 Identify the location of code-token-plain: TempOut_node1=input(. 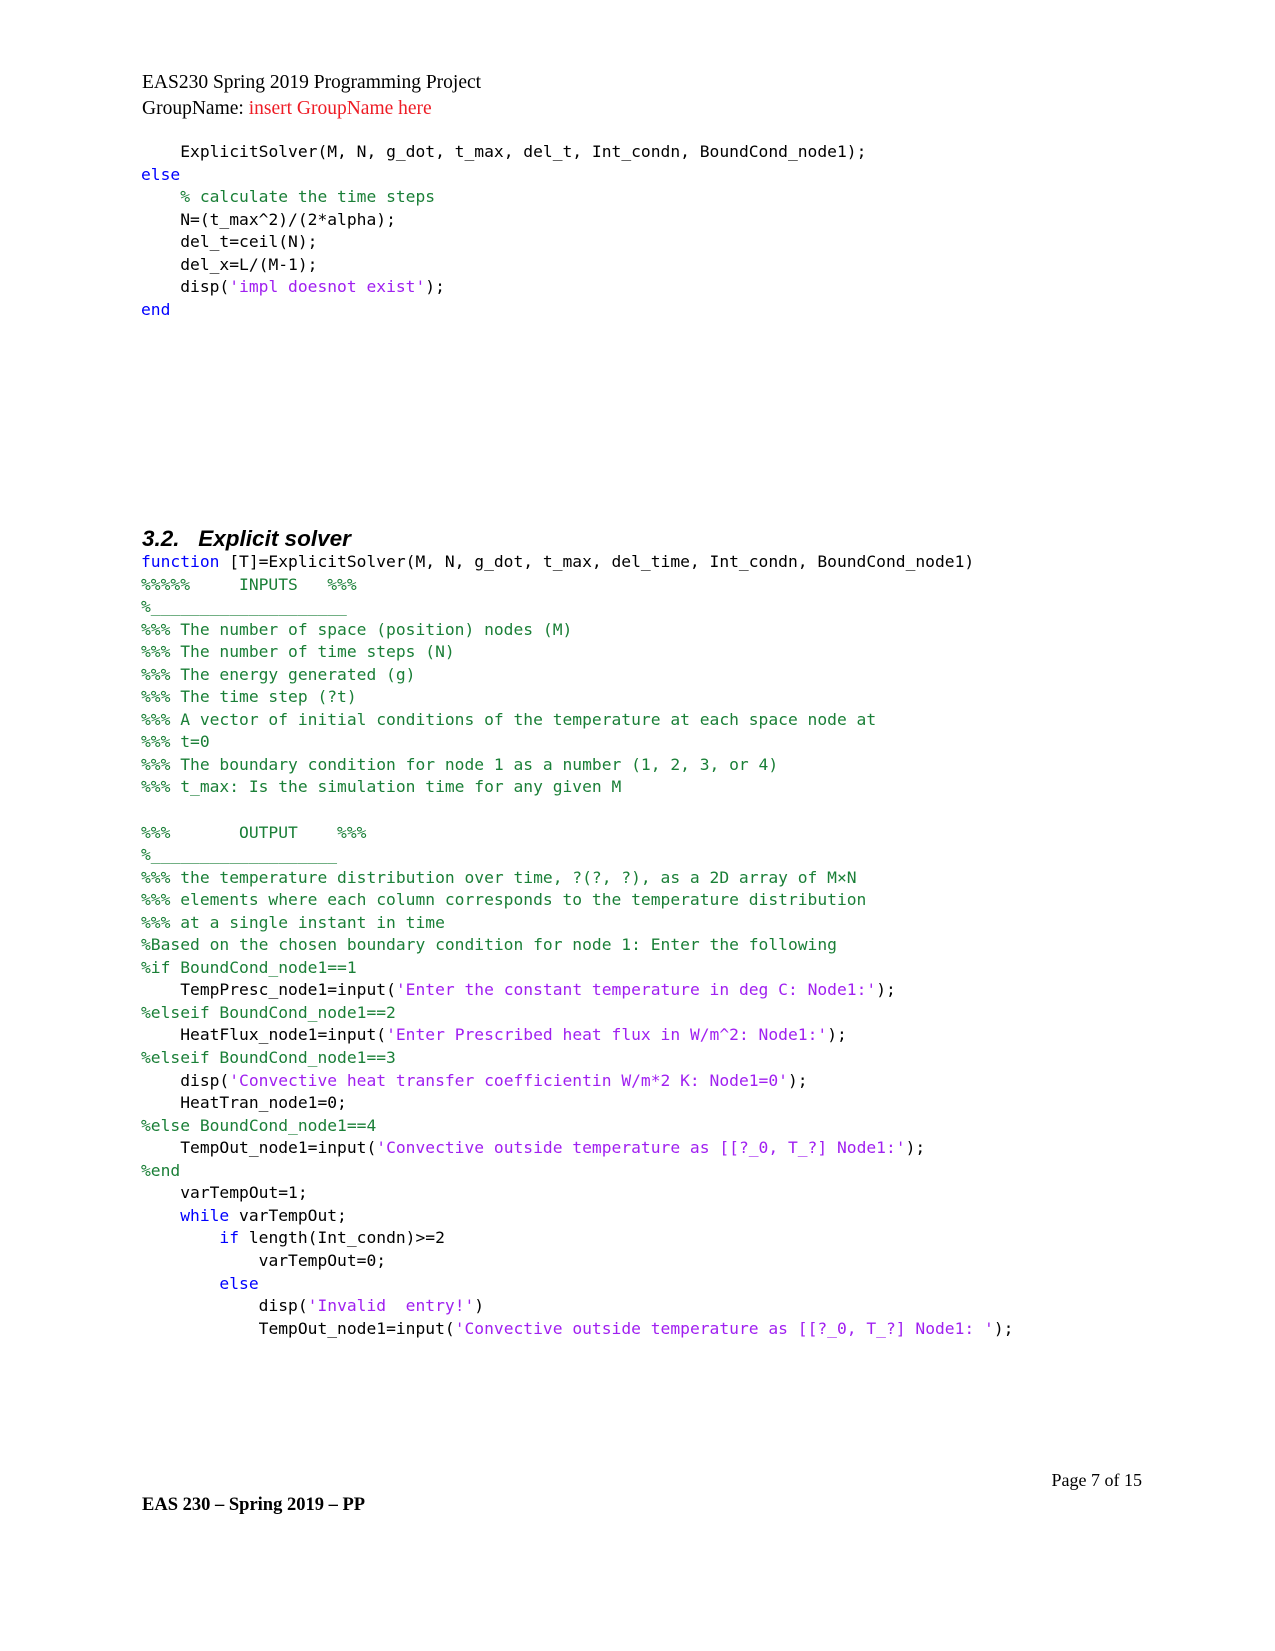
(259, 1148).